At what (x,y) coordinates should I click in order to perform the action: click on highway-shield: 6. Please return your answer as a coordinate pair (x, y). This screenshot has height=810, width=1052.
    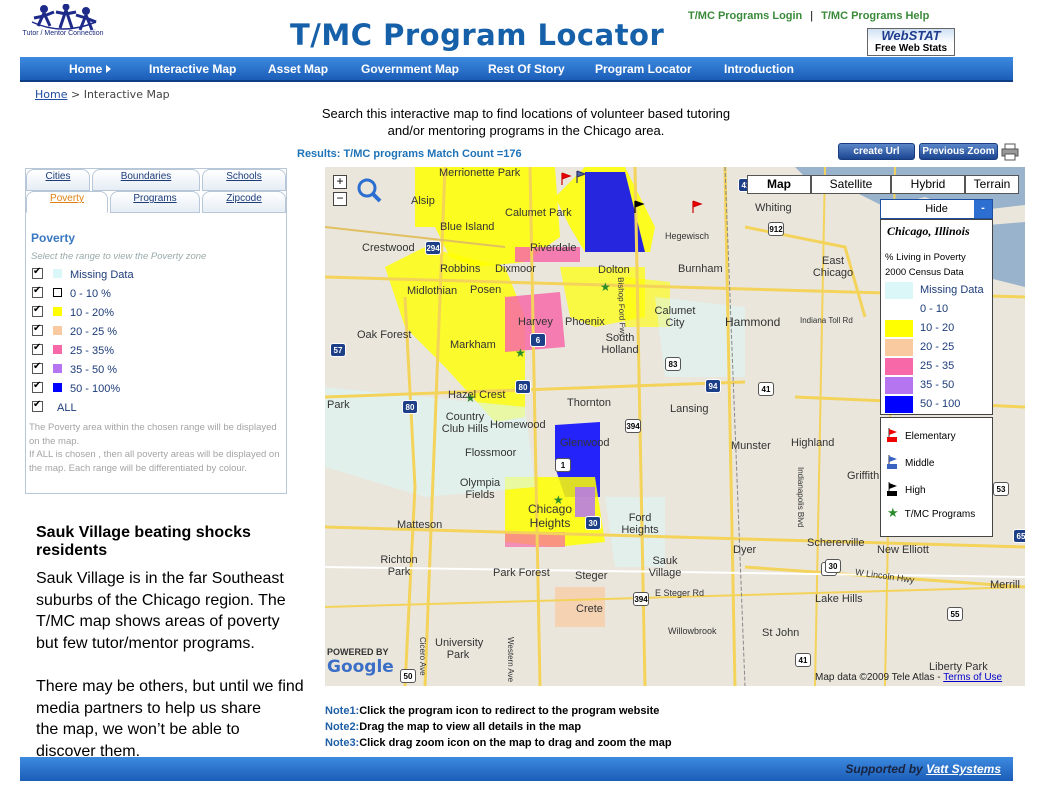
    Looking at the image, I should click on (538, 340).